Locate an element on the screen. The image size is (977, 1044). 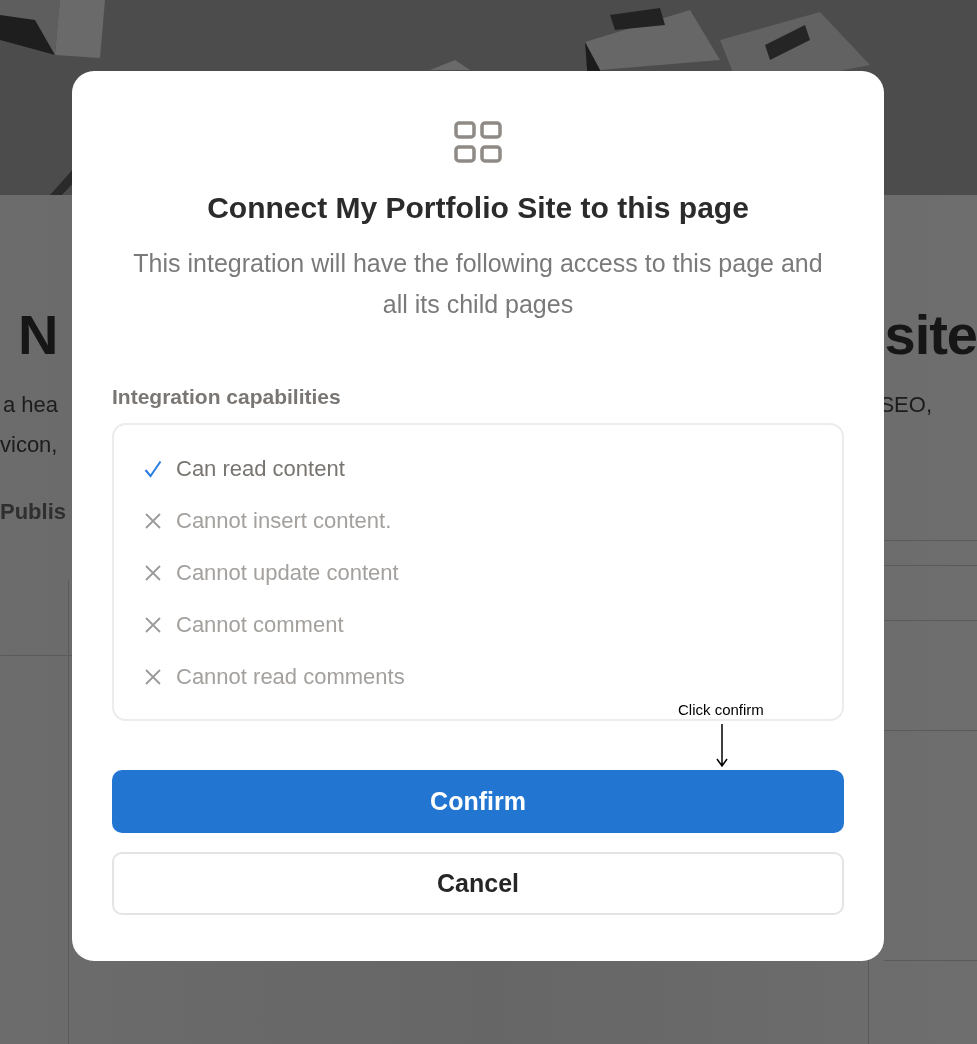
confirm-button: Confirm is located at coordinates (478, 801).